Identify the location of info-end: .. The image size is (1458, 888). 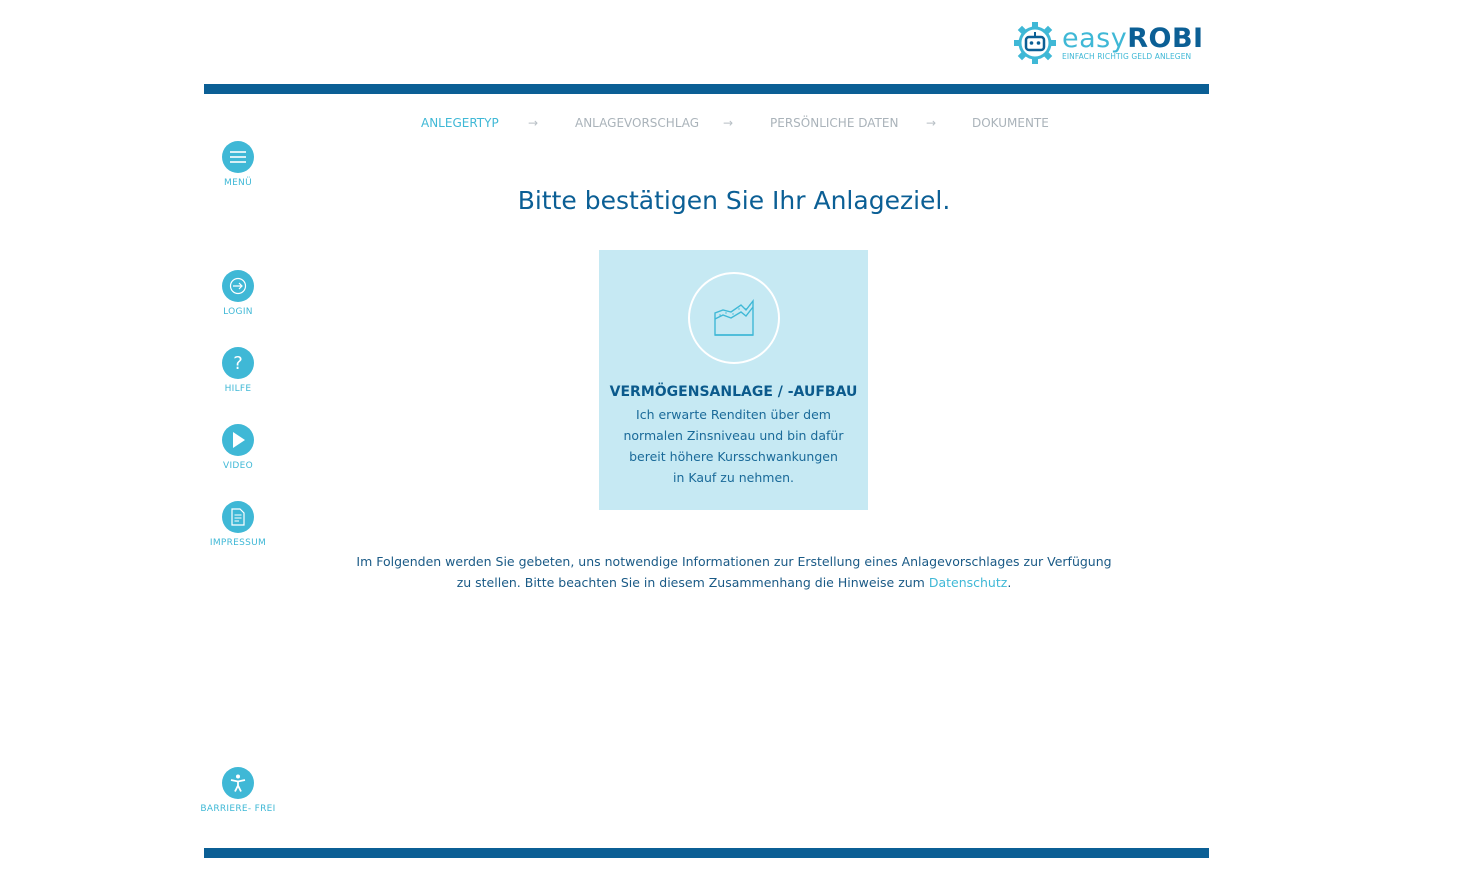
(1009, 582).